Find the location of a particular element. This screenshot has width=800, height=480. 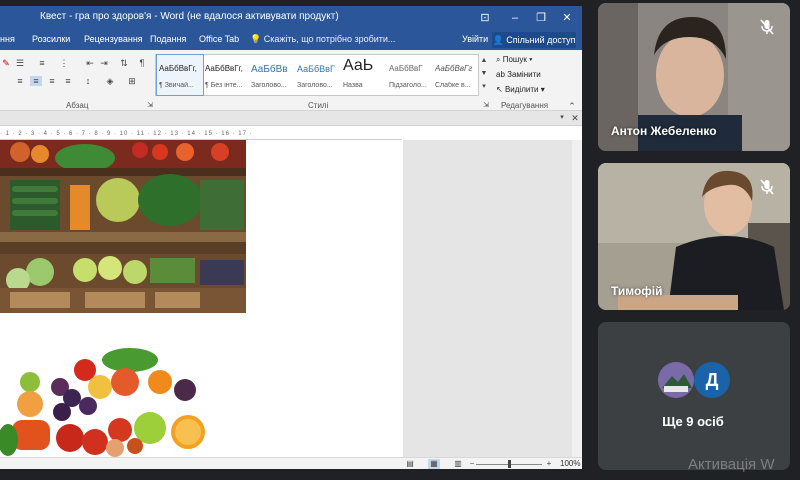

zoom-slider-thumb is located at coordinates (509, 464).